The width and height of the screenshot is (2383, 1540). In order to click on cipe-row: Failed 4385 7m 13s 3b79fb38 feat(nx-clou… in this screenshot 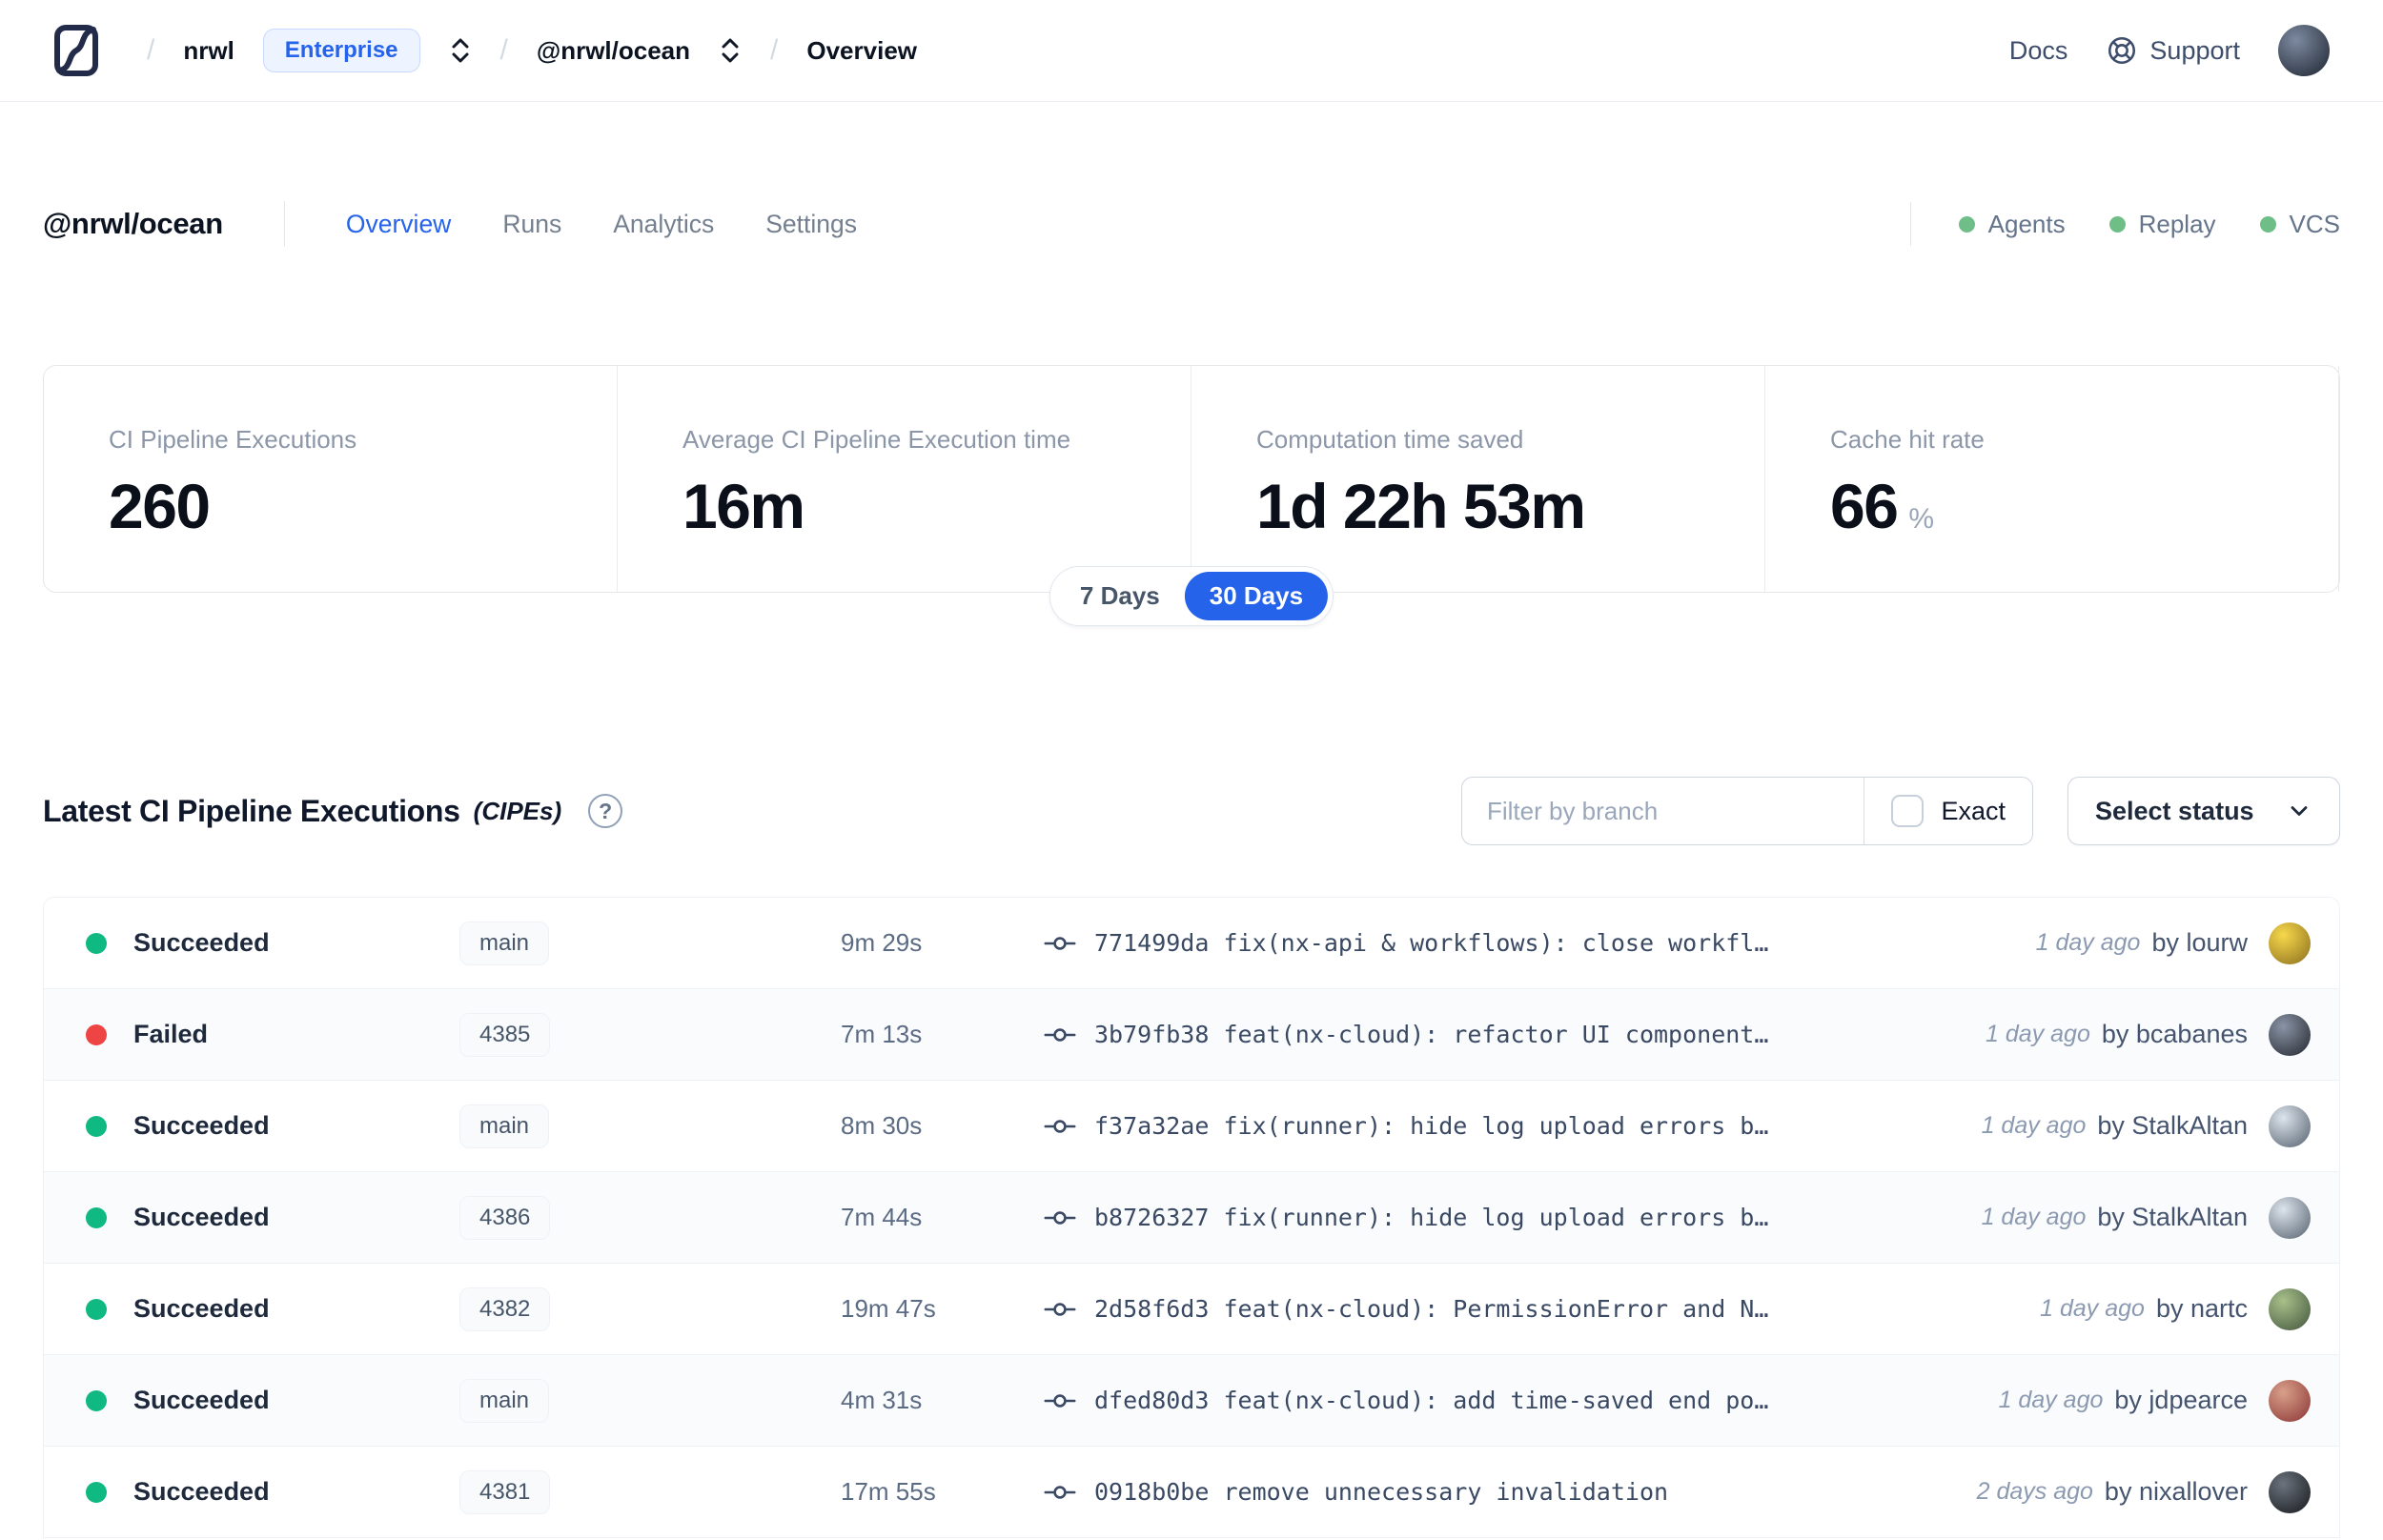, I will do `click(1191, 1035)`.